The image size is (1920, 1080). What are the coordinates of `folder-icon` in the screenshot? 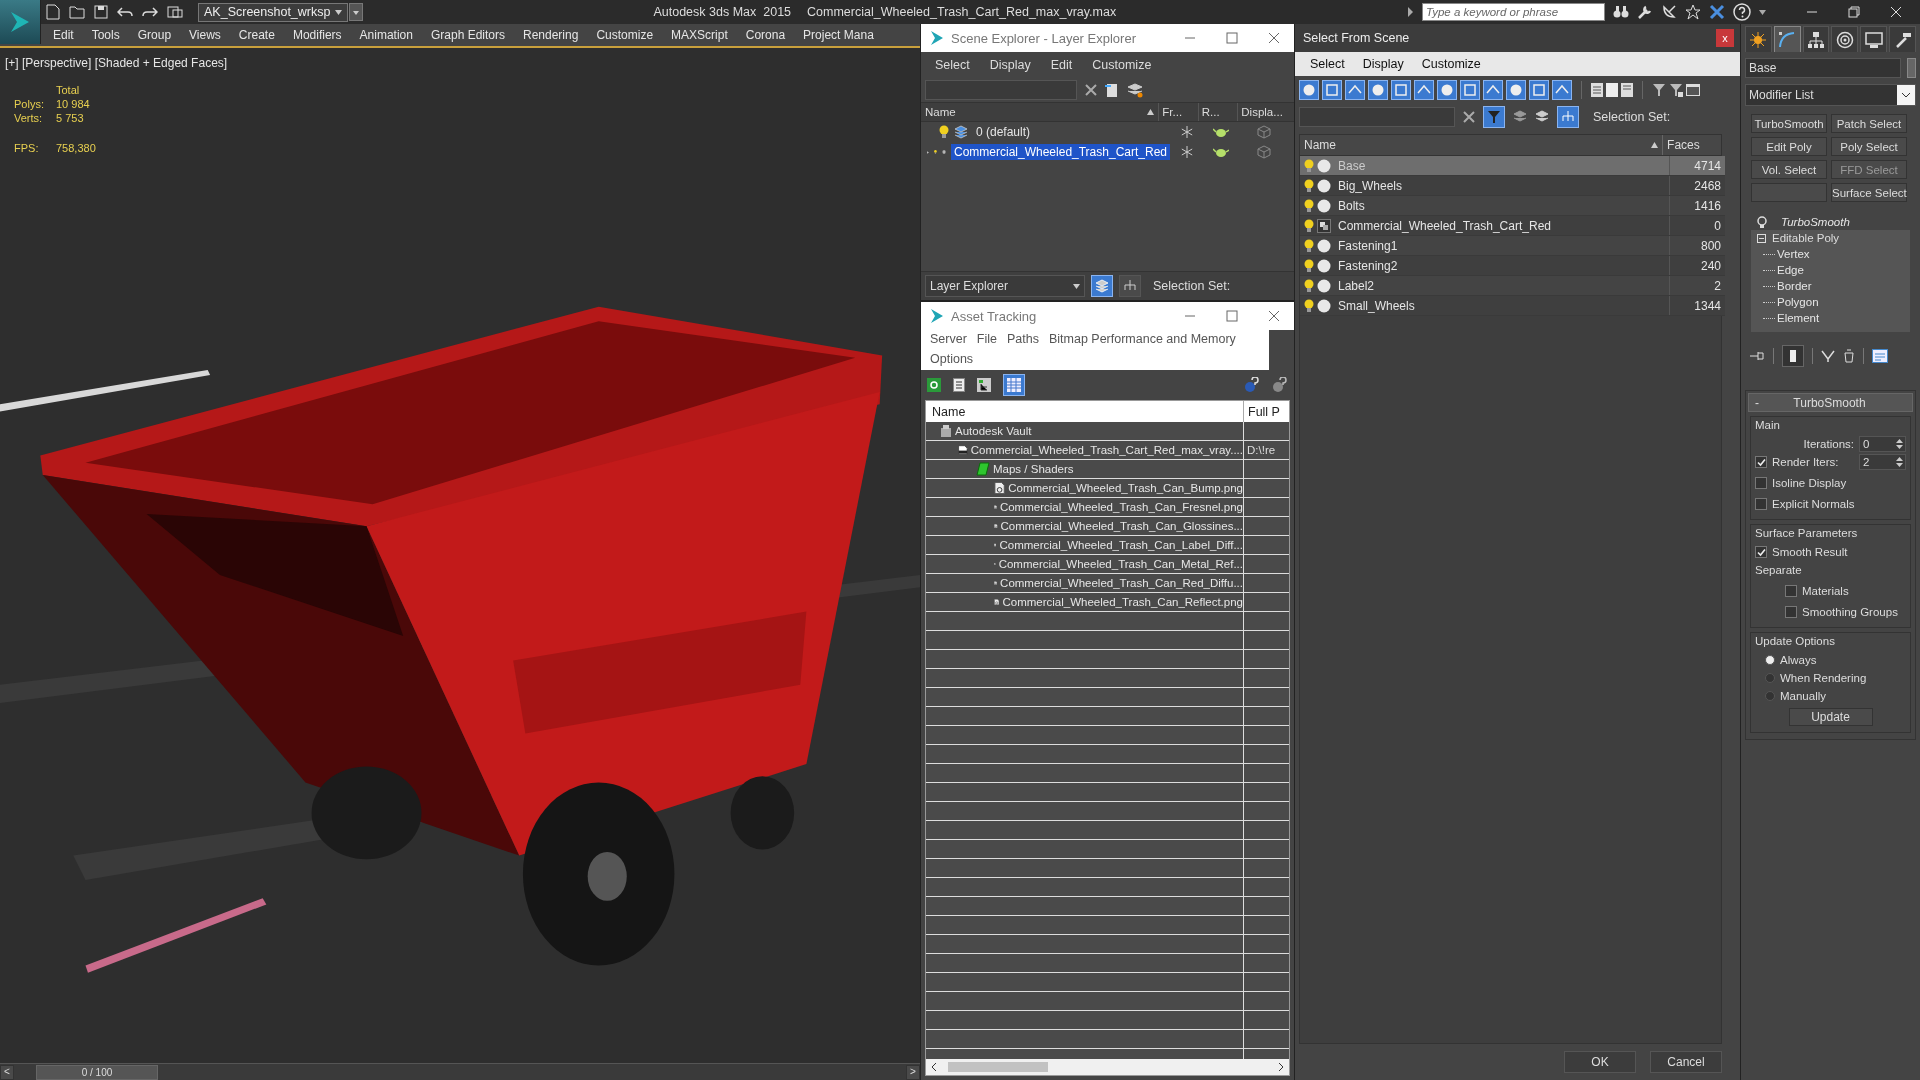 It's located at (77, 12).